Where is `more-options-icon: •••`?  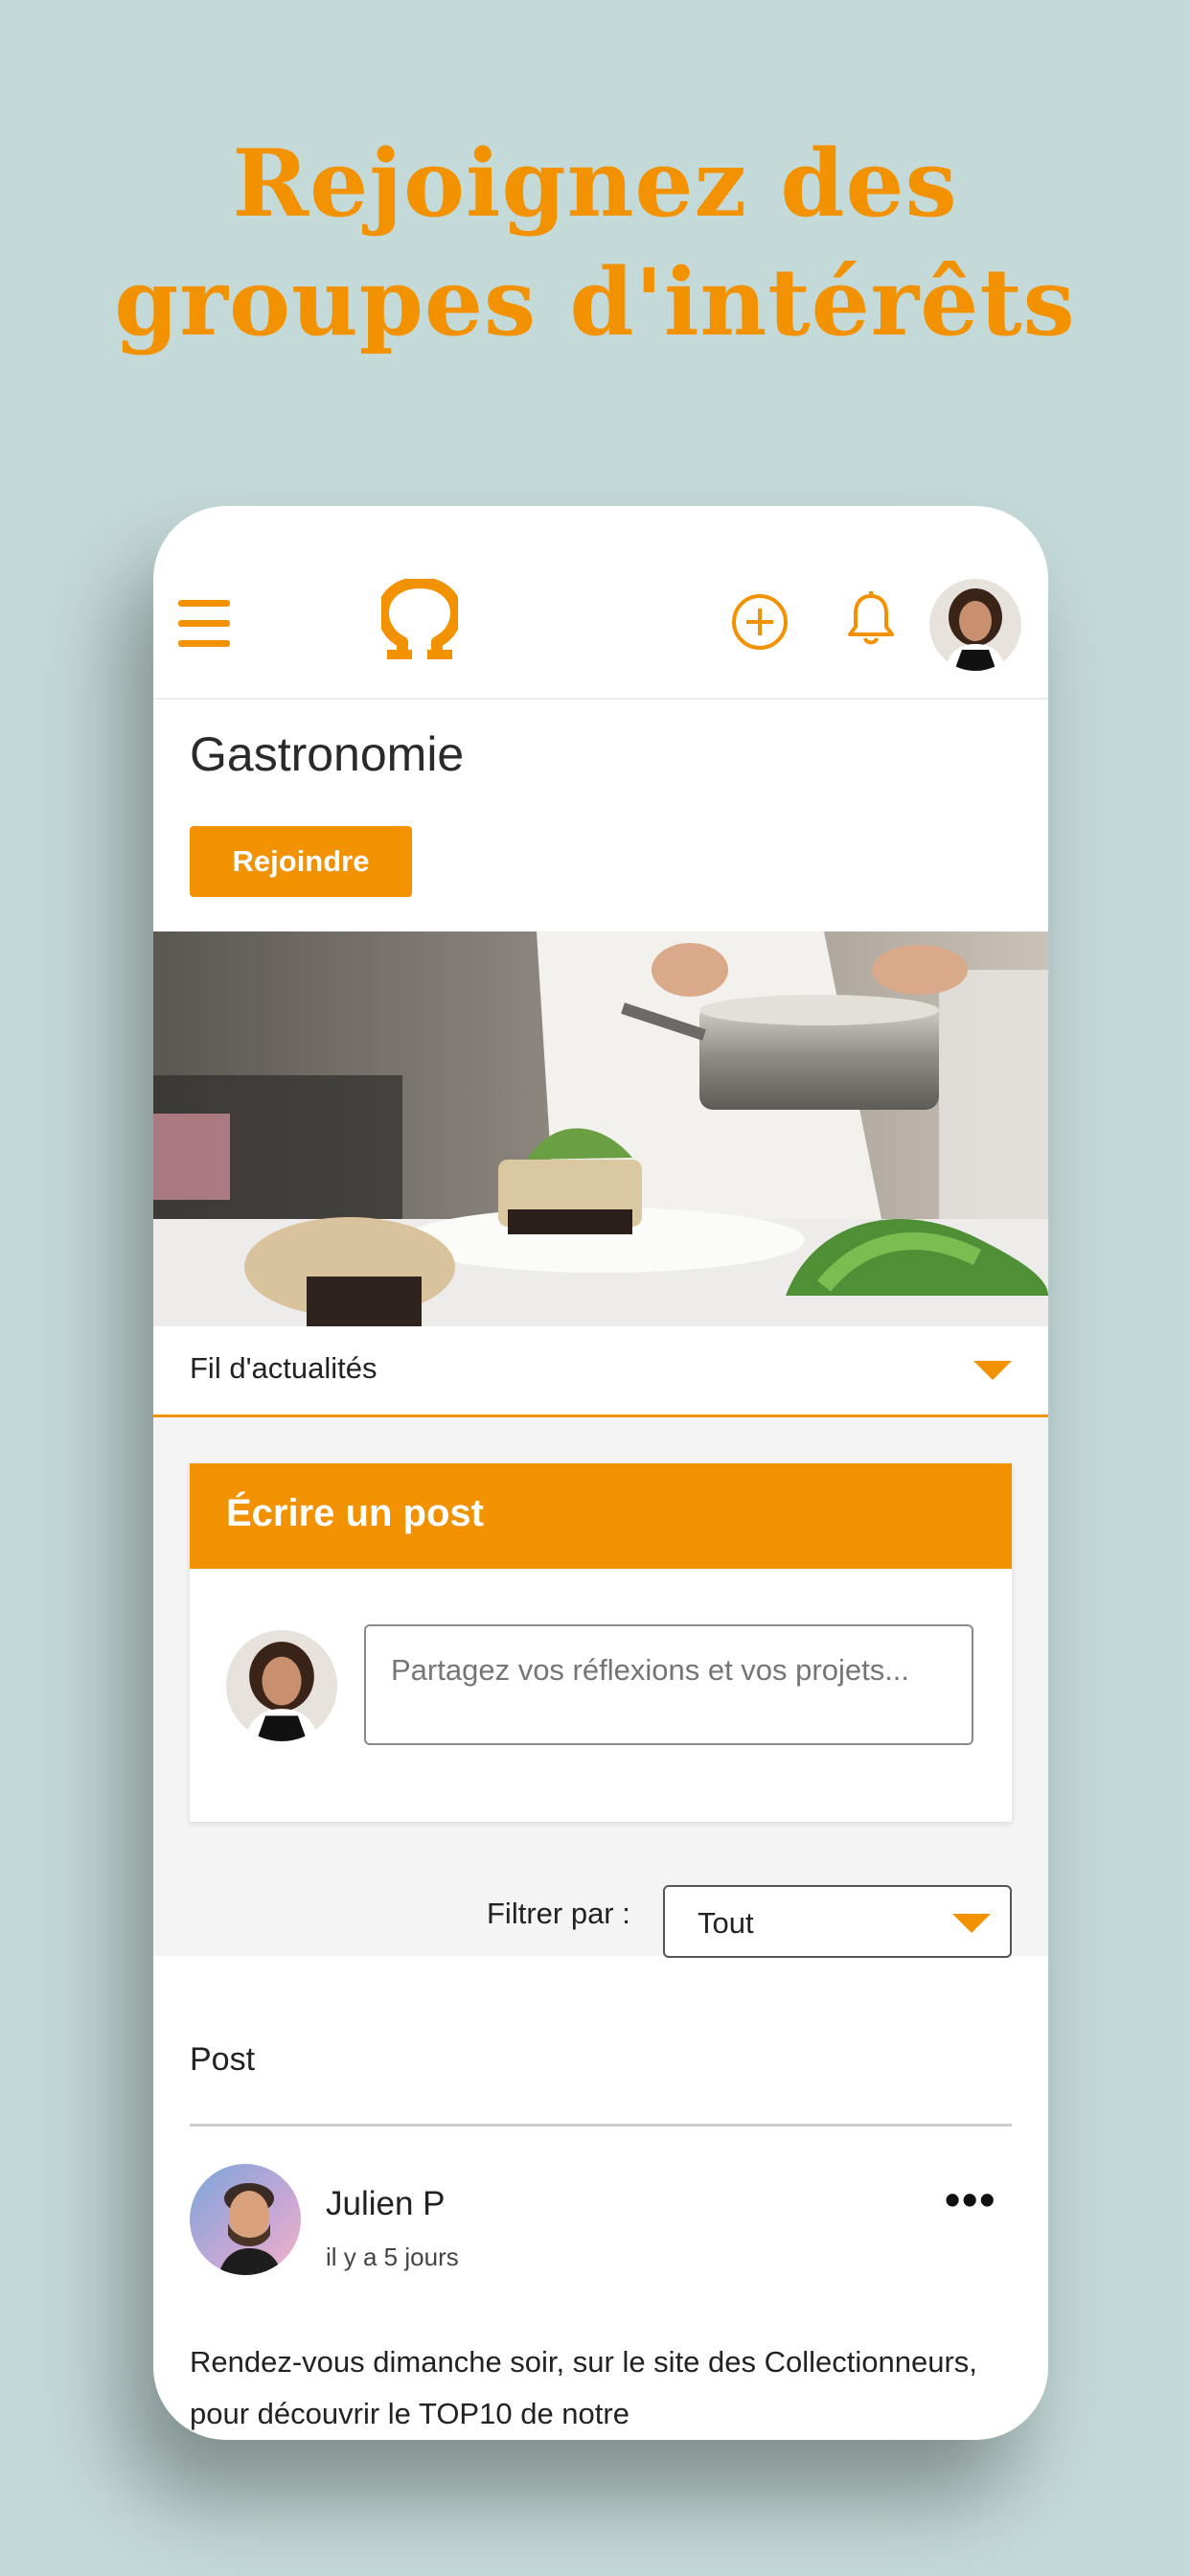 more-options-icon: ••• is located at coordinates (971, 2199).